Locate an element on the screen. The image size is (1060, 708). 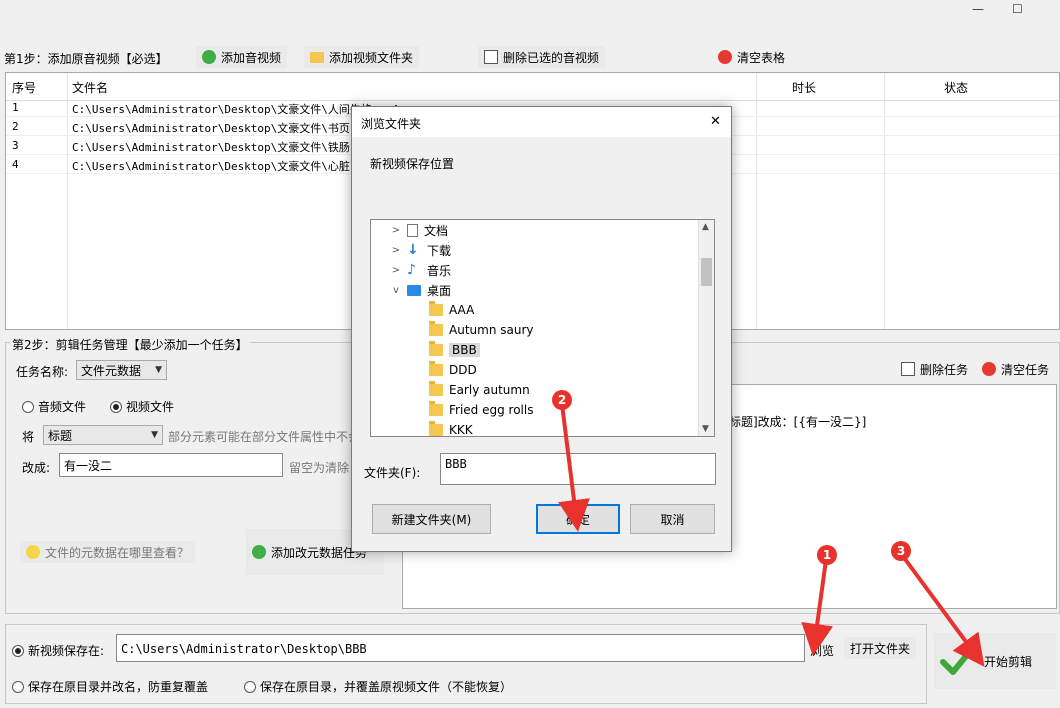
change-hint: 留空为清除 is located at coordinates (319, 468).